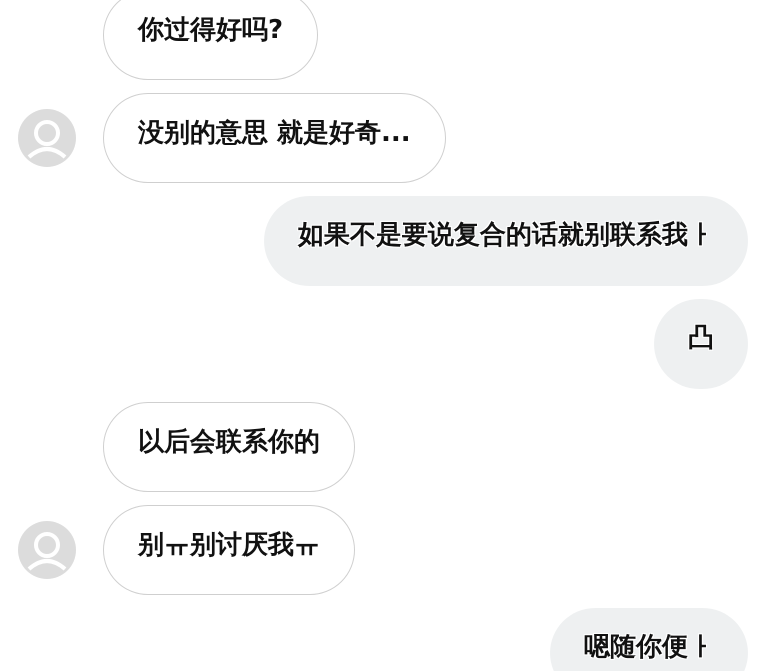 Image resolution: width=762 pixels, height=671 pixels. I want to click on message-text: 凸, so click(701, 338).